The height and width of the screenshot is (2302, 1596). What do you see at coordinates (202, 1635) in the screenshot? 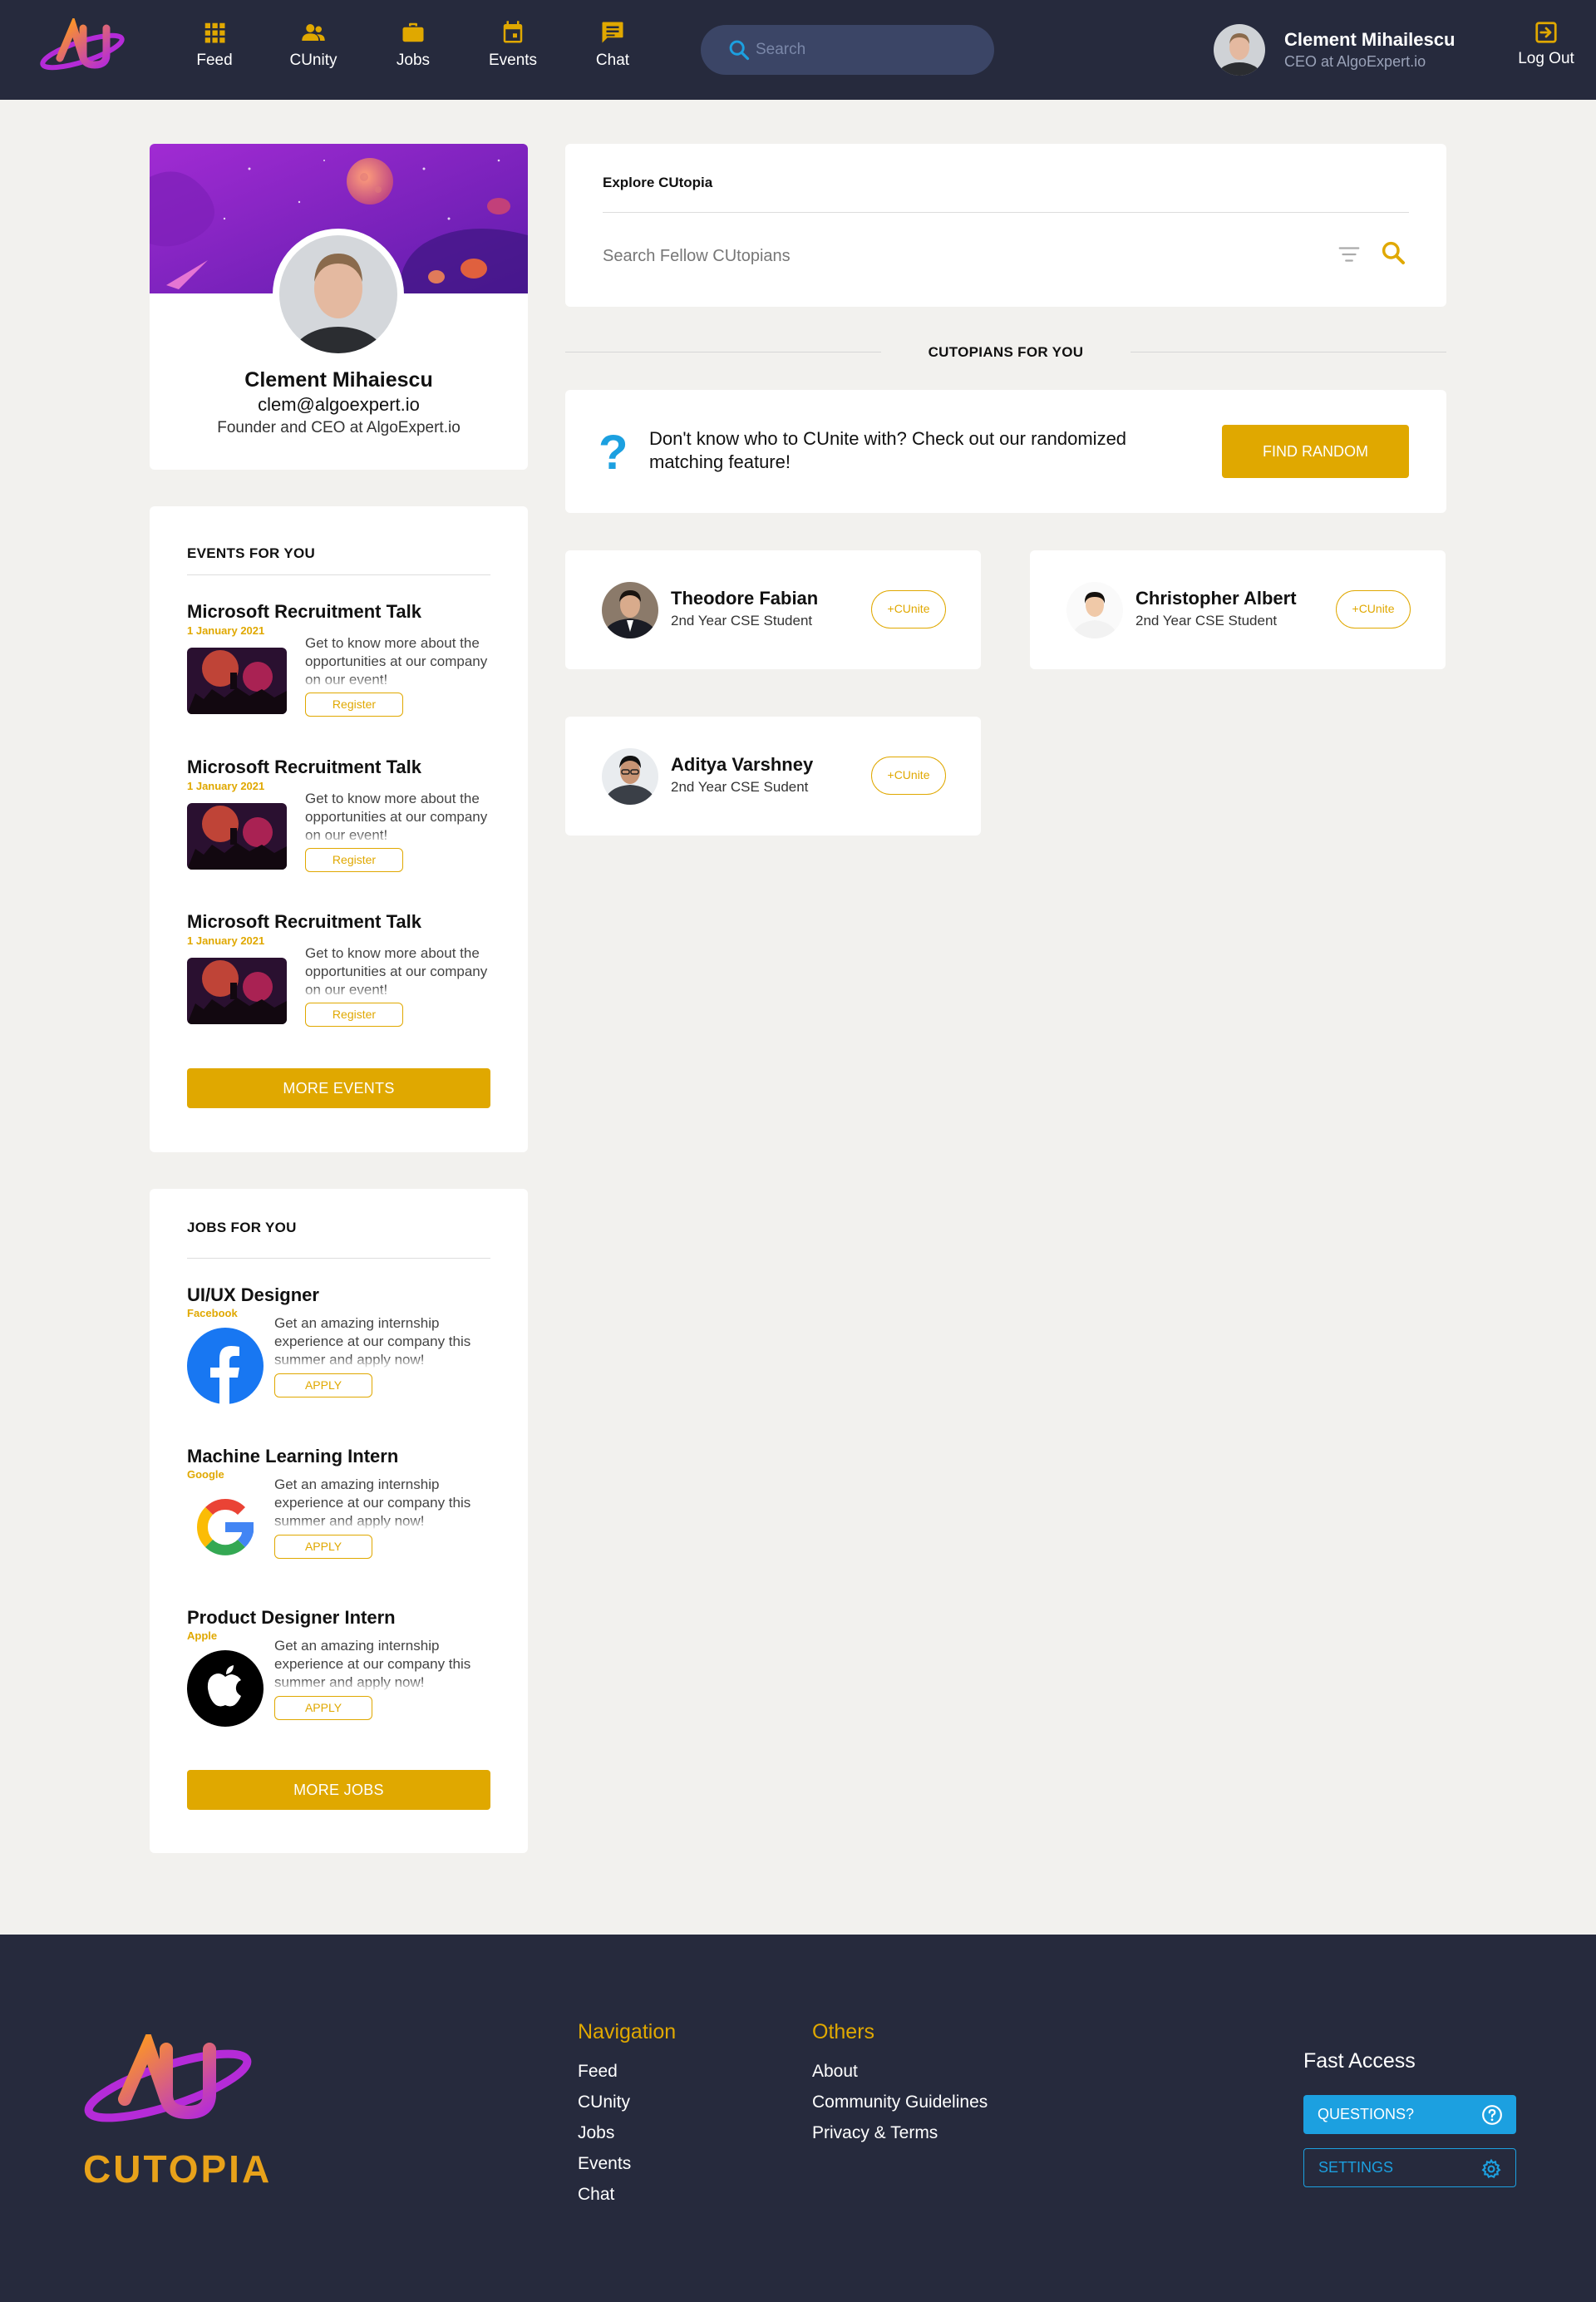
I see `job-company: Apple` at bounding box center [202, 1635].